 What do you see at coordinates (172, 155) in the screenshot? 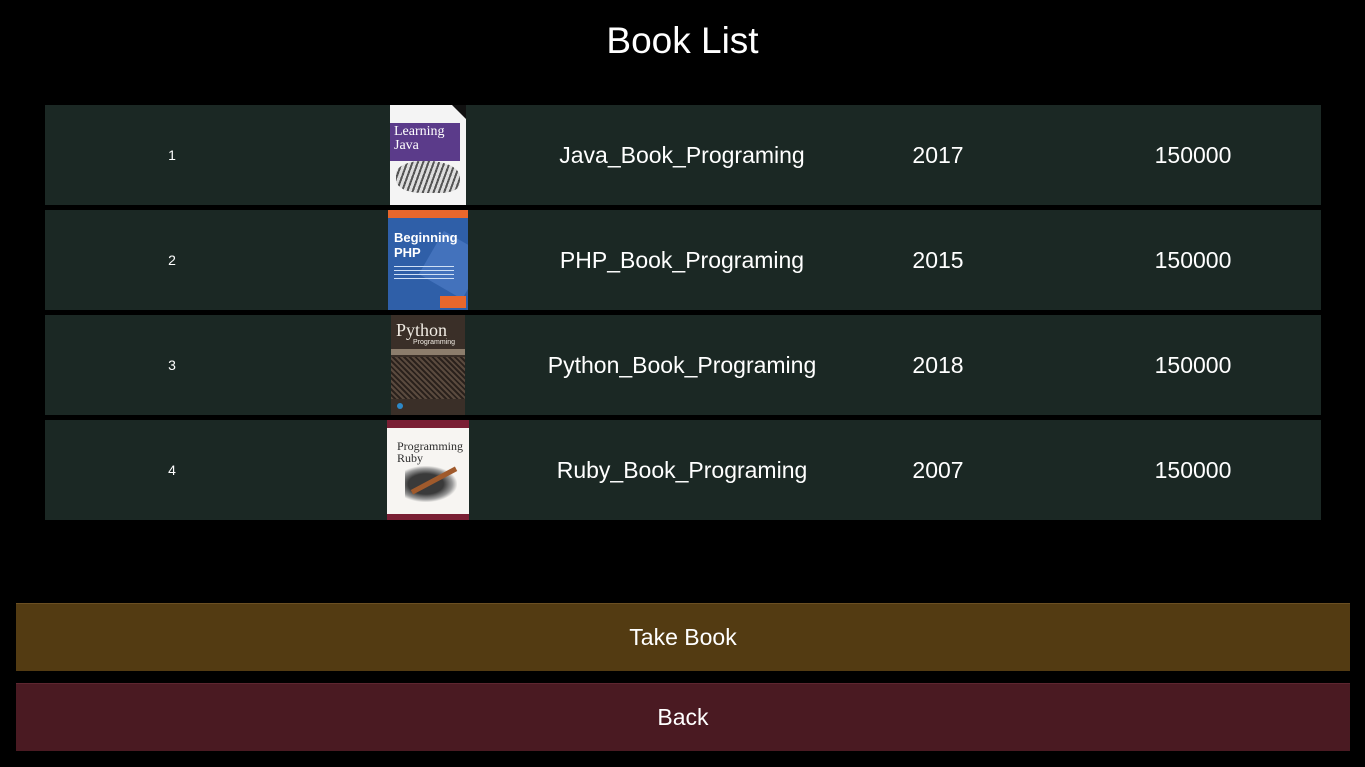
I see `book-index: 1` at bounding box center [172, 155].